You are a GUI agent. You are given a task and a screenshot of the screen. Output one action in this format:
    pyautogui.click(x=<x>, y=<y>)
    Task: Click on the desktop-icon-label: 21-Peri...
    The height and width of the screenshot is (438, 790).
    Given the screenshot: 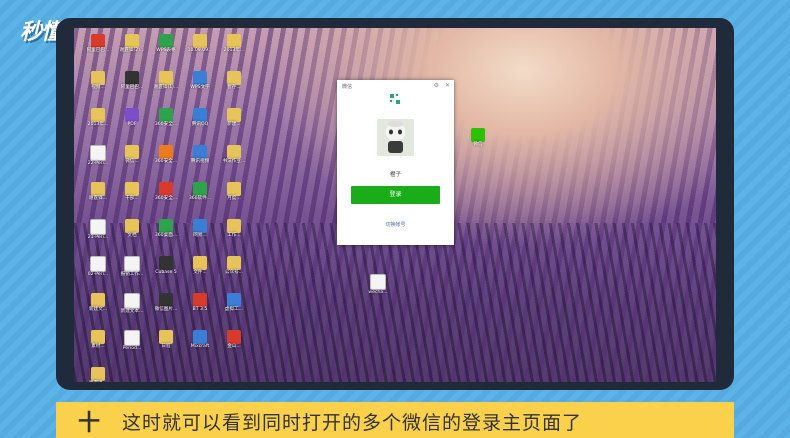 What is the action you would take?
    pyautogui.click(x=98, y=237)
    